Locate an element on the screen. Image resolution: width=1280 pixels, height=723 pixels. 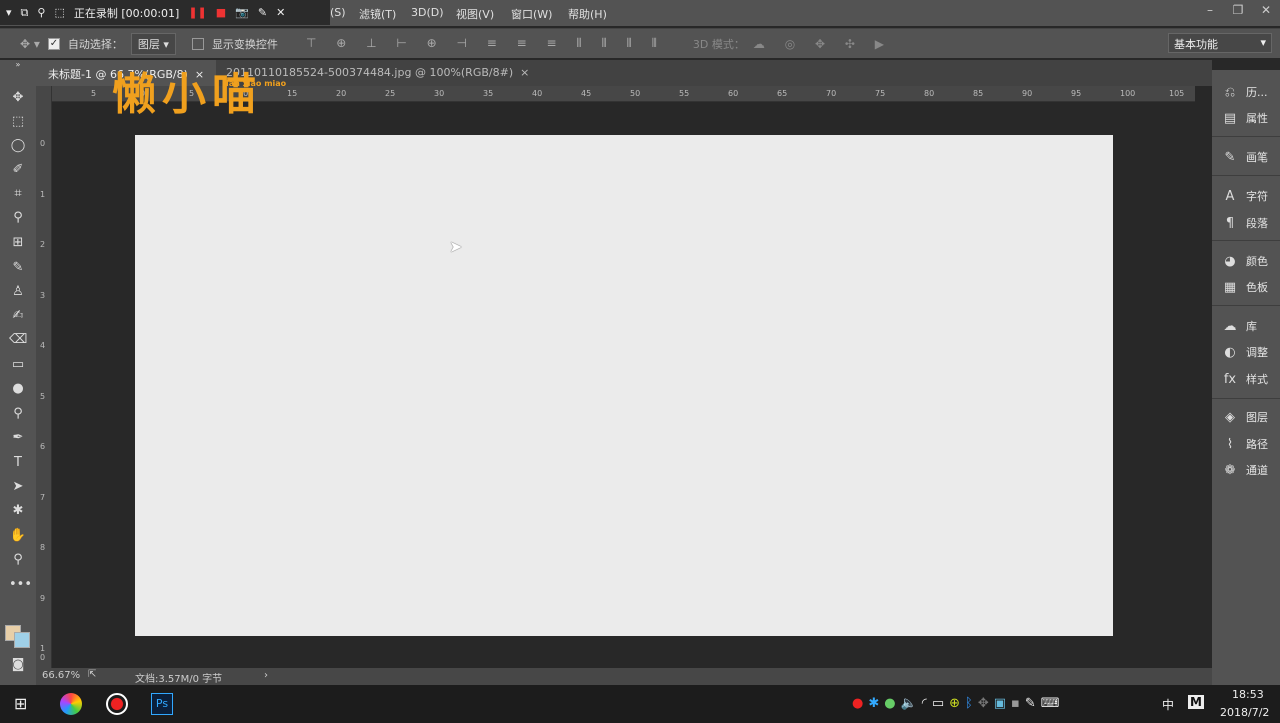
doc-size: 文档:3.57M/0 字节 is located at coordinates (179, 679).